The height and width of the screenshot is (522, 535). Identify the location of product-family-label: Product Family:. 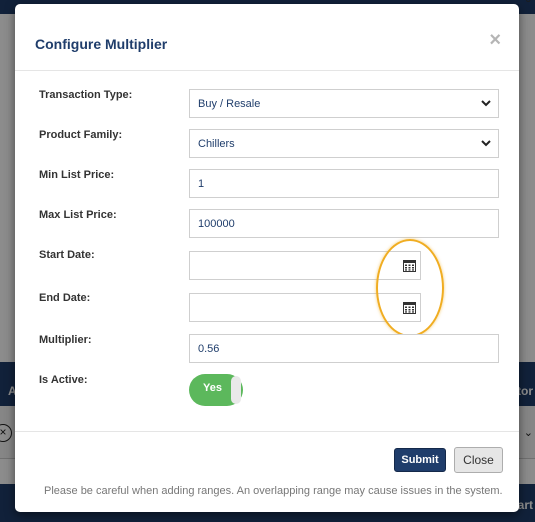
(81, 135).